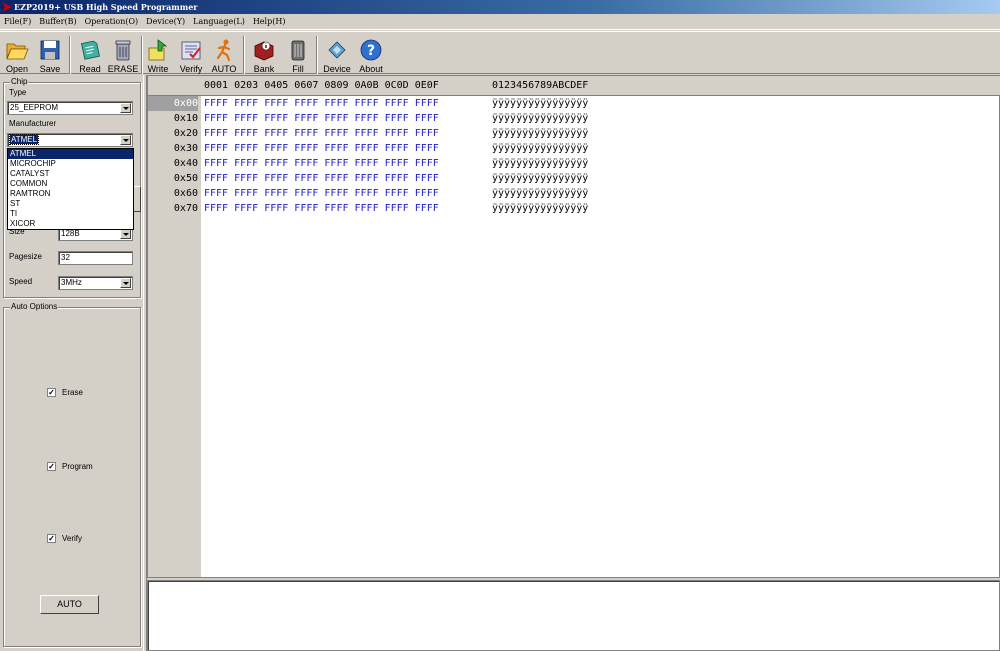 The image size is (1000, 651). I want to click on help-question-icon: ?, so click(371, 50).